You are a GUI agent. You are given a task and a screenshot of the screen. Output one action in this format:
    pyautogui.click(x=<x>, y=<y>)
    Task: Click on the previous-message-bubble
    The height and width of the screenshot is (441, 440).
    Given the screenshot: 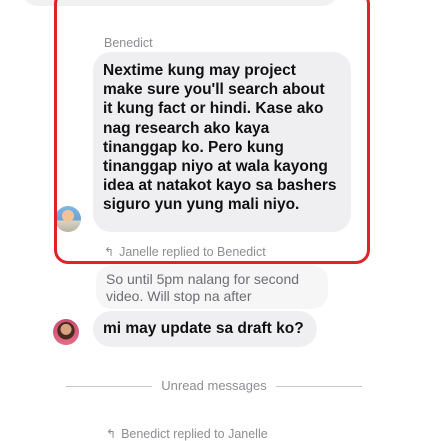 What is the action you would take?
    pyautogui.click(x=180, y=3)
    